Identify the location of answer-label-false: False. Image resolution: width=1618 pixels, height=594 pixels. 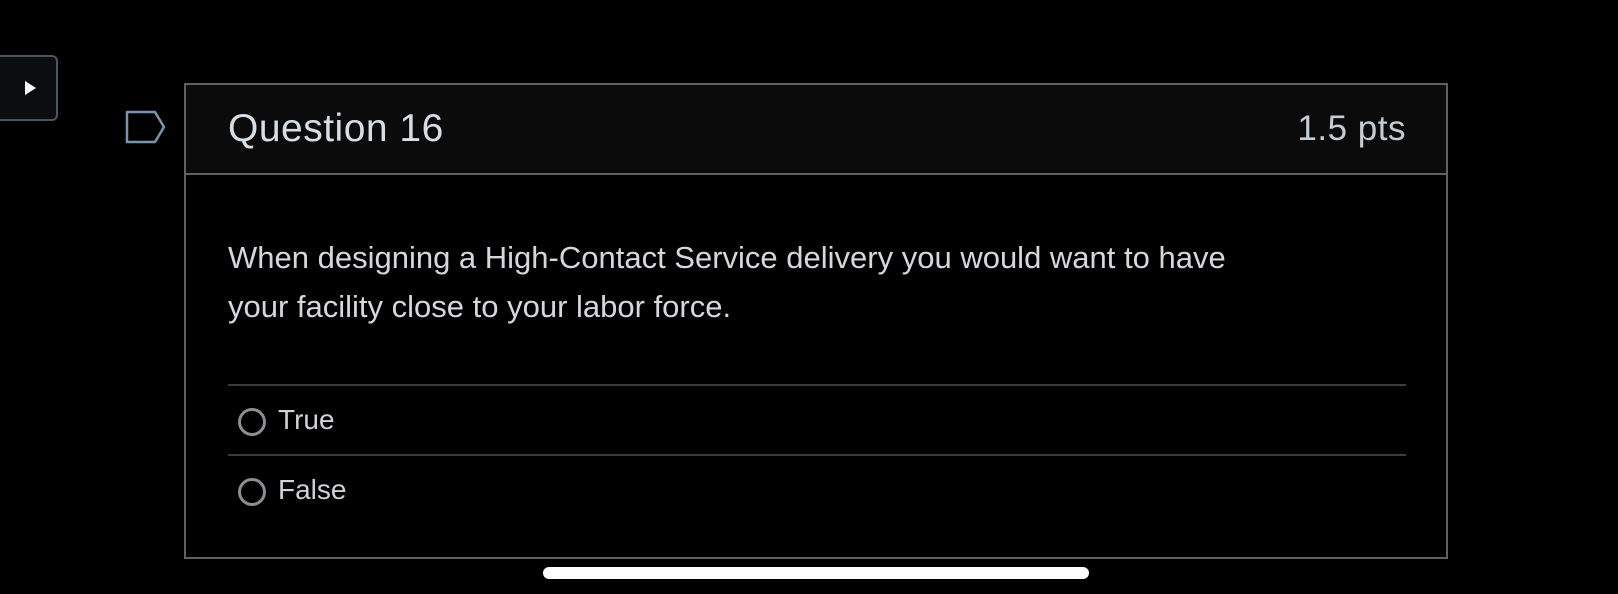
(312, 489).